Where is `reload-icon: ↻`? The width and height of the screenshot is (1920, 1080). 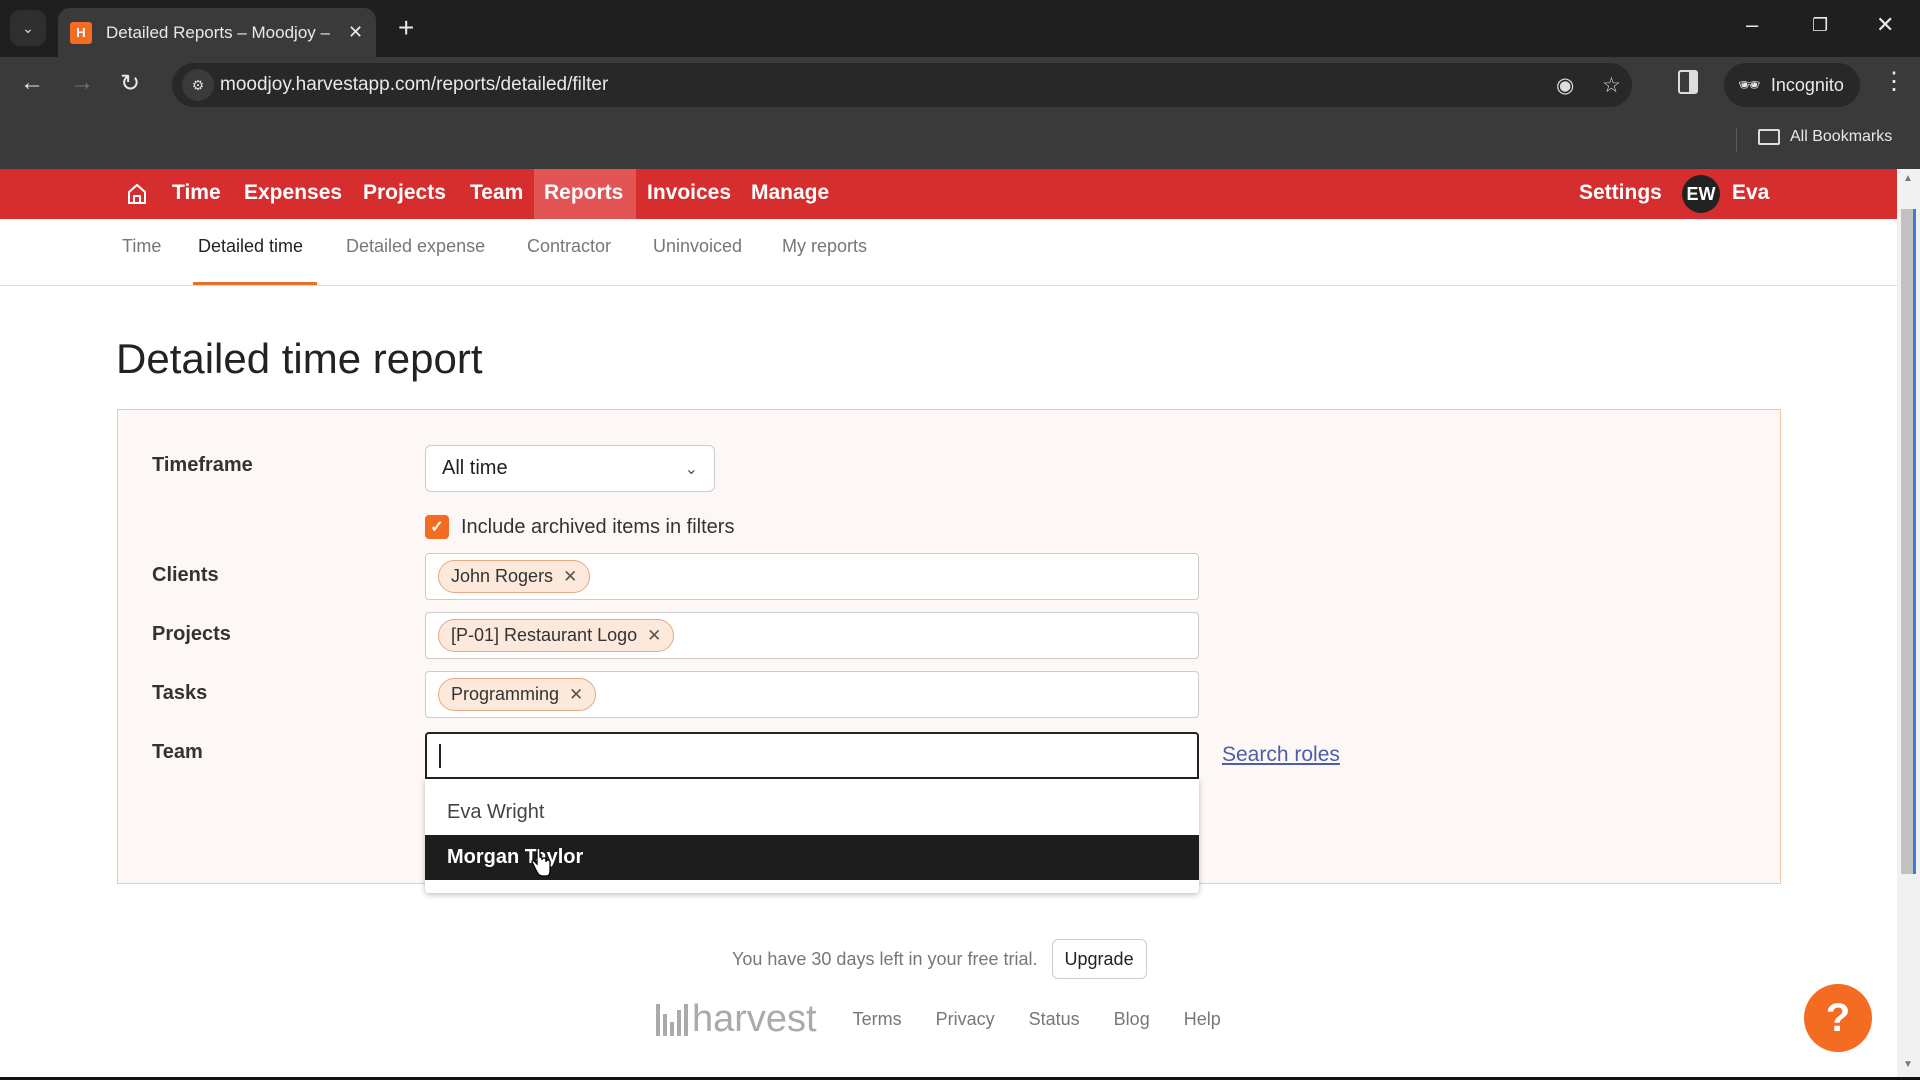 reload-icon: ↻ is located at coordinates (130, 83).